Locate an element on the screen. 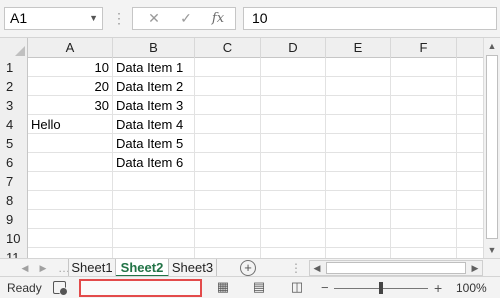 Image resolution: width=500 pixels, height=298 pixels. column-header: D is located at coordinates (293, 48).